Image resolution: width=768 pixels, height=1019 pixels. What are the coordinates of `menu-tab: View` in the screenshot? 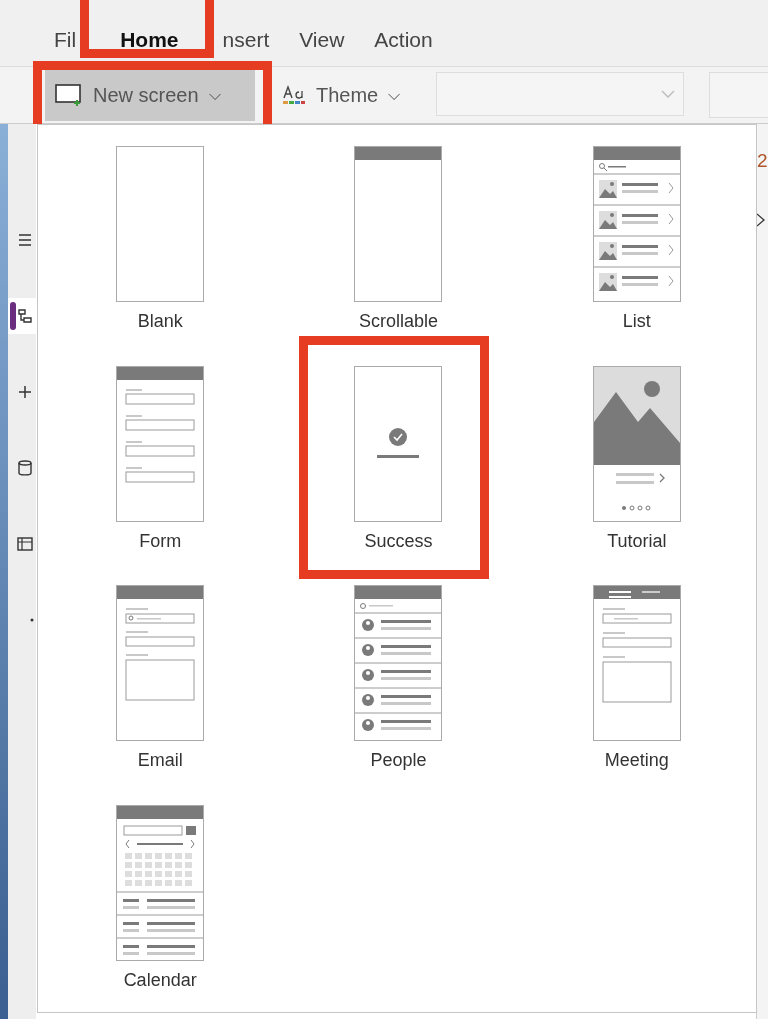 It's located at (322, 47).